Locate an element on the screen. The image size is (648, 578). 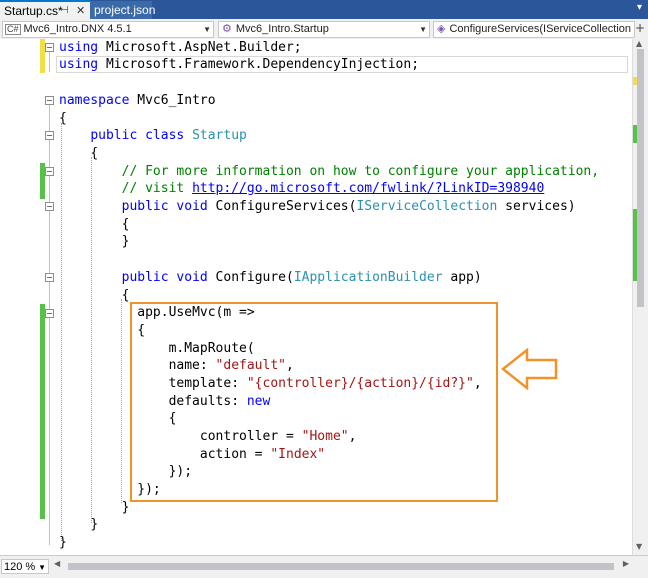
pin-icon: ⊣ is located at coordinates (64, 11).